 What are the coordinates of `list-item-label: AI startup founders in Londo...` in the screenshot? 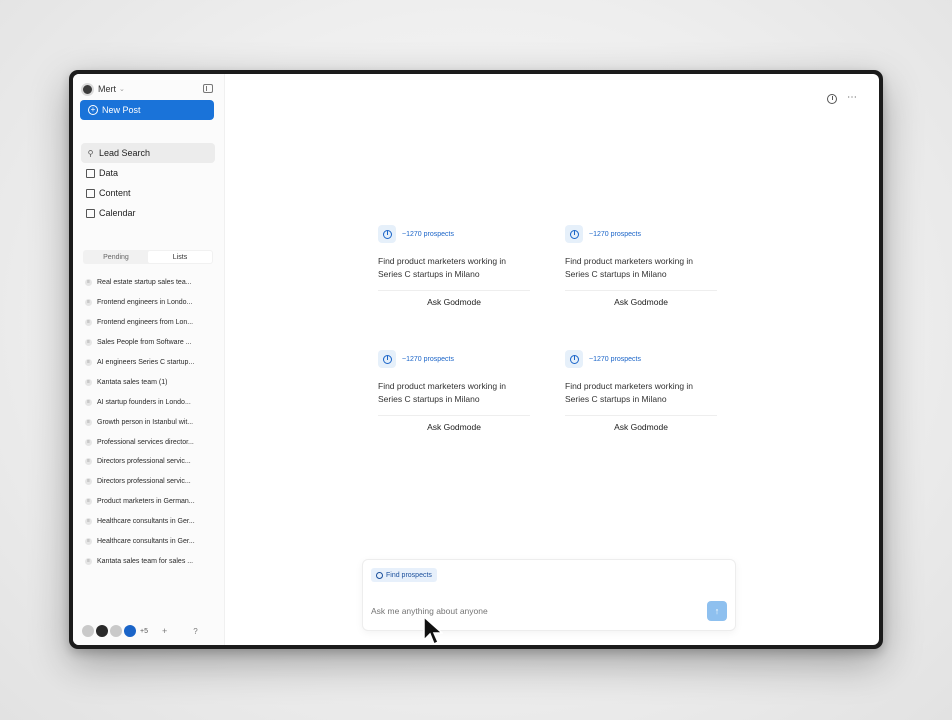 It's located at (144, 402).